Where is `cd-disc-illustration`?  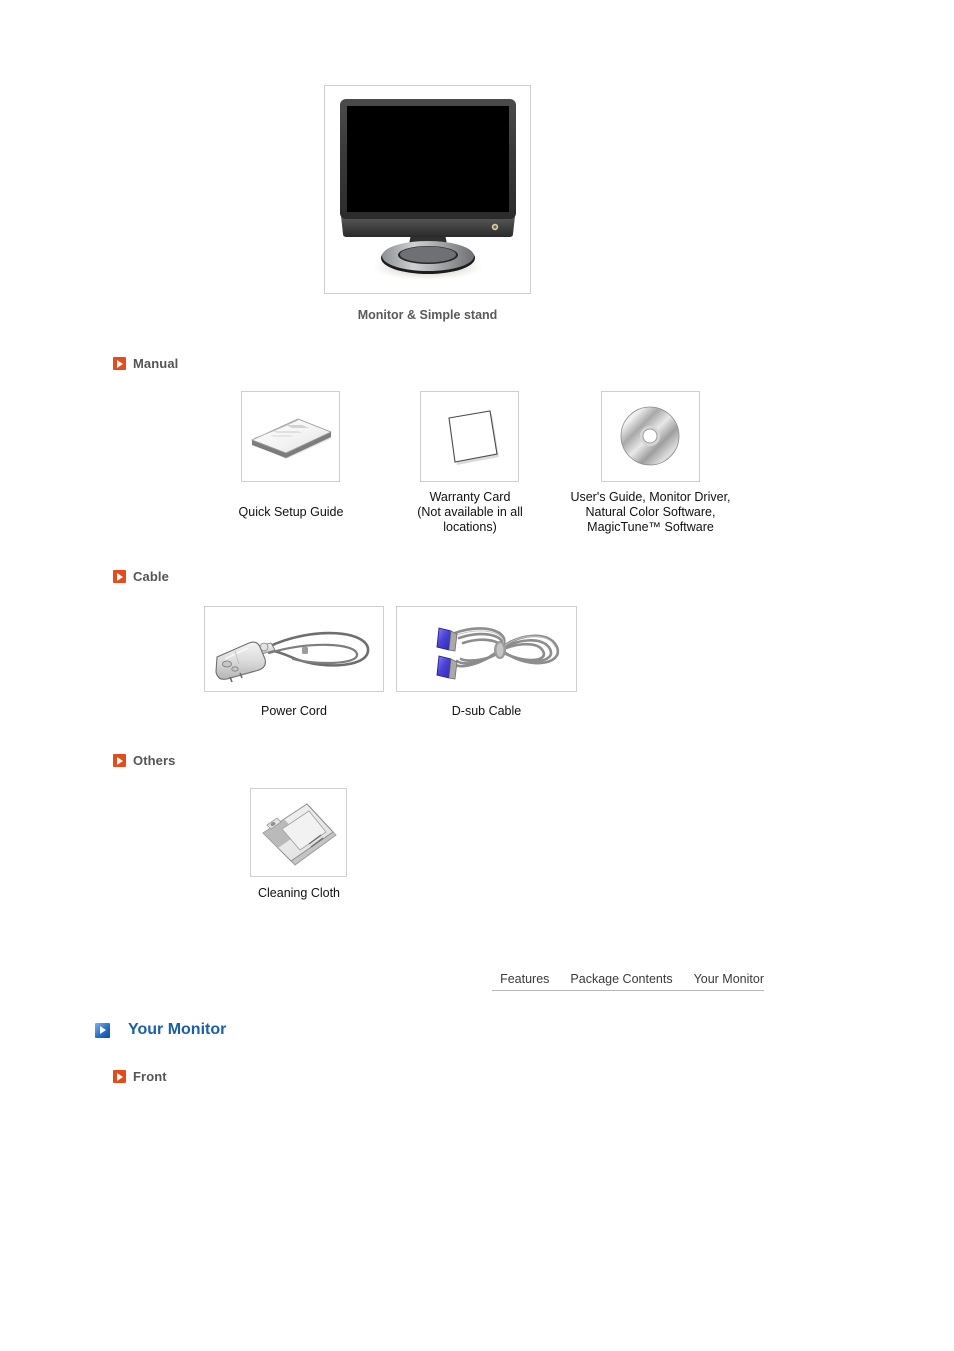
cd-disc-illustration is located at coordinates (650, 436).